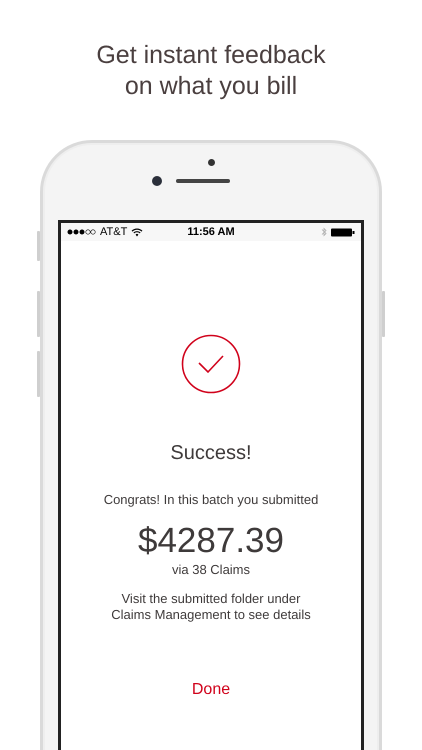 Image resolution: width=422 pixels, height=750 pixels. I want to click on note-text: Visit the submitted folder under, so click(211, 599).